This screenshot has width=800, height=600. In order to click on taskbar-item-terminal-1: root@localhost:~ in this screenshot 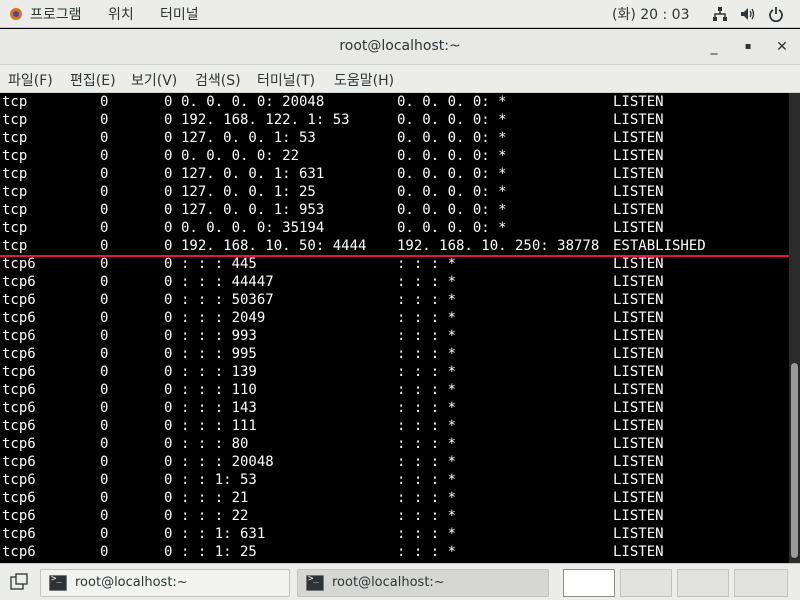, I will do `click(165, 583)`.